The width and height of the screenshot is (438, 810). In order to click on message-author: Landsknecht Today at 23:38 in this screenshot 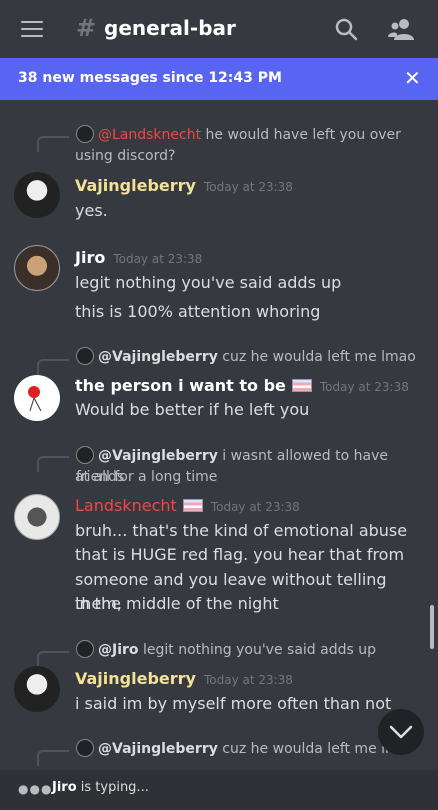, I will do `click(187, 505)`.